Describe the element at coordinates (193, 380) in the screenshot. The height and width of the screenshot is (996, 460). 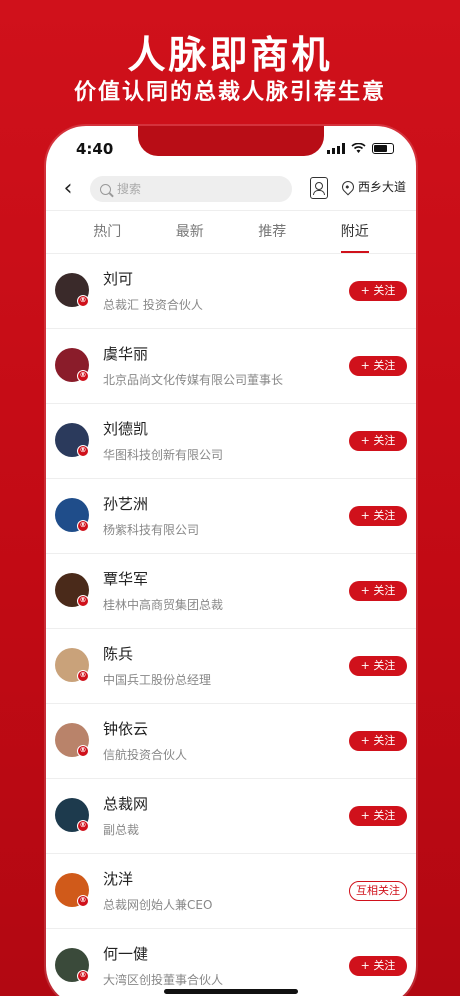
I see `person-title: 北京品尚文化传媒有限公司董事长` at that location.